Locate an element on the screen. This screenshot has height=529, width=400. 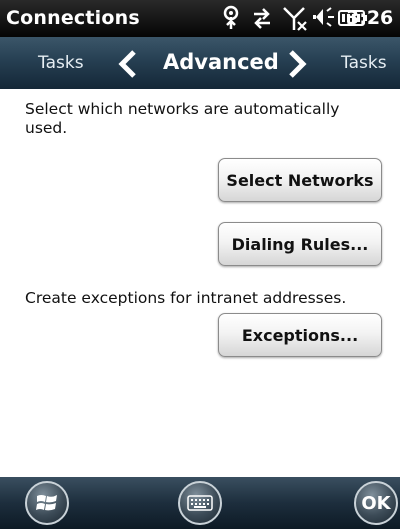
networks-description-line2: used. is located at coordinates (46, 128).